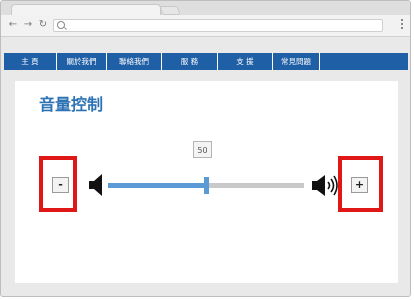 This screenshot has width=414, height=300. What do you see at coordinates (170, 10) in the screenshot?
I see `new-tab-button` at bounding box center [170, 10].